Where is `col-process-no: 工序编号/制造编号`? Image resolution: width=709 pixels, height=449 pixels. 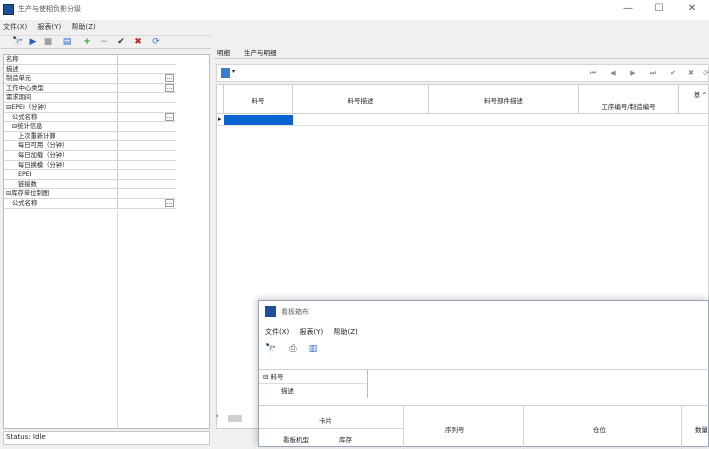 col-process-no: 工序编号/制造编号 is located at coordinates (629, 99).